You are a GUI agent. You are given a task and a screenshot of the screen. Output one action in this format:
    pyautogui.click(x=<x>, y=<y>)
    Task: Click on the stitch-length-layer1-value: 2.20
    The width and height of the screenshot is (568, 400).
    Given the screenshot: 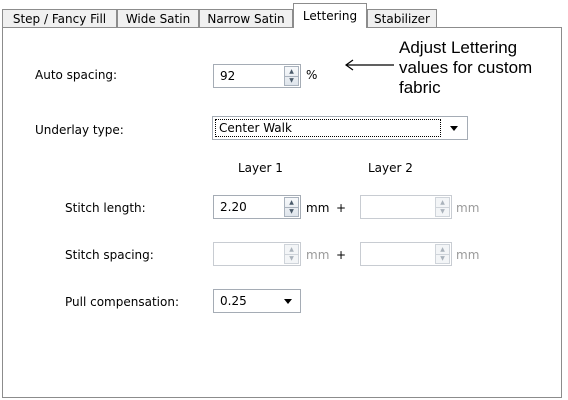 What is the action you would take?
    pyautogui.click(x=233, y=207)
    